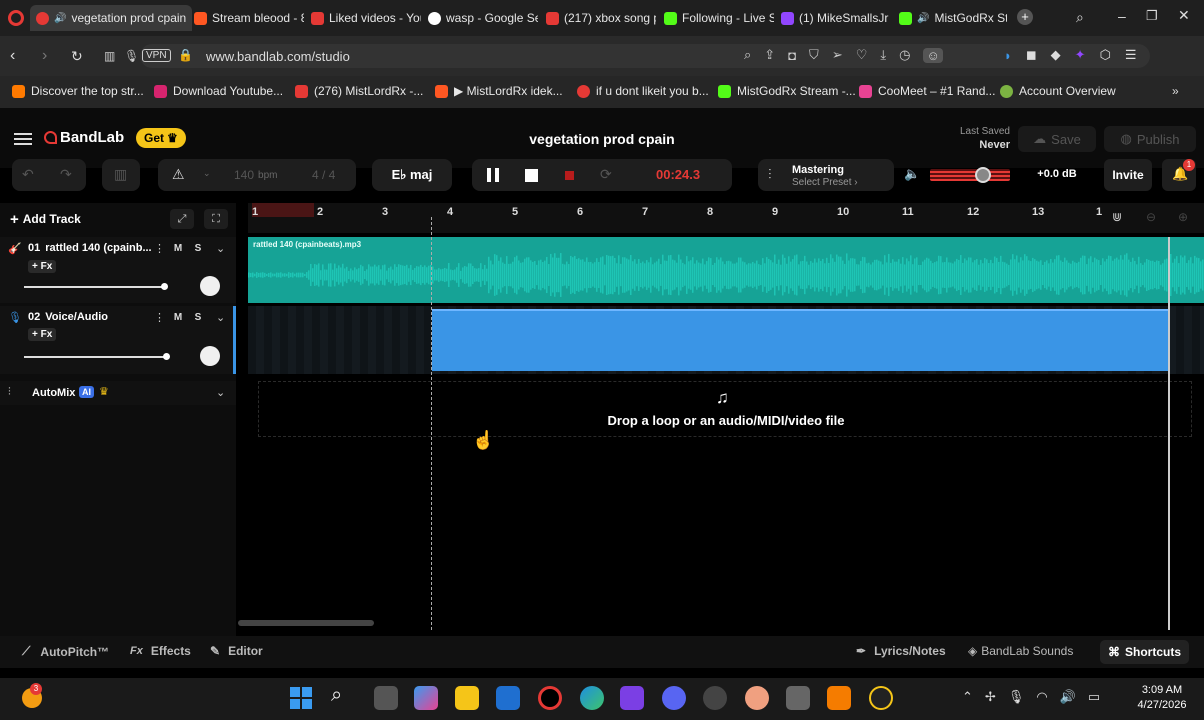 The height and width of the screenshot is (720, 1204). Describe the element at coordinates (531, 175) in the screenshot. I see `stop-button` at that location.